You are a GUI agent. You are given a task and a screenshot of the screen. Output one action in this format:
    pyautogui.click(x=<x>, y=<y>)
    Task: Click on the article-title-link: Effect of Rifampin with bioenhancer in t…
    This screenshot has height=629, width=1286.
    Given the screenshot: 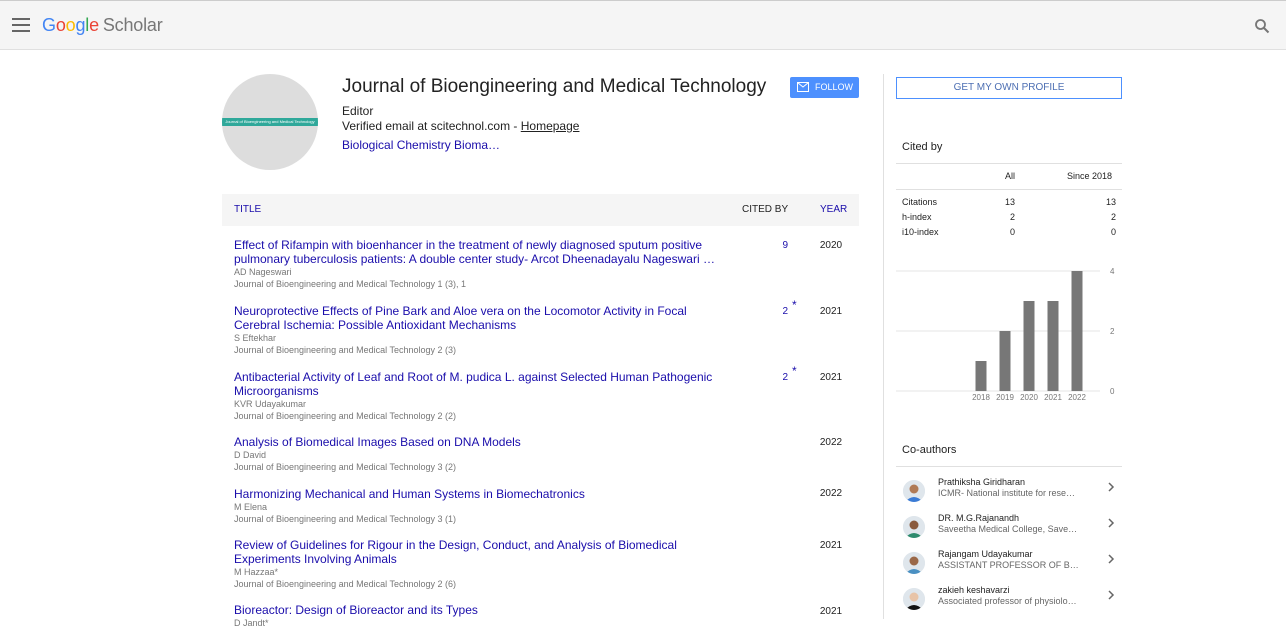 What is the action you would take?
    pyautogui.click(x=476, y=252)
    